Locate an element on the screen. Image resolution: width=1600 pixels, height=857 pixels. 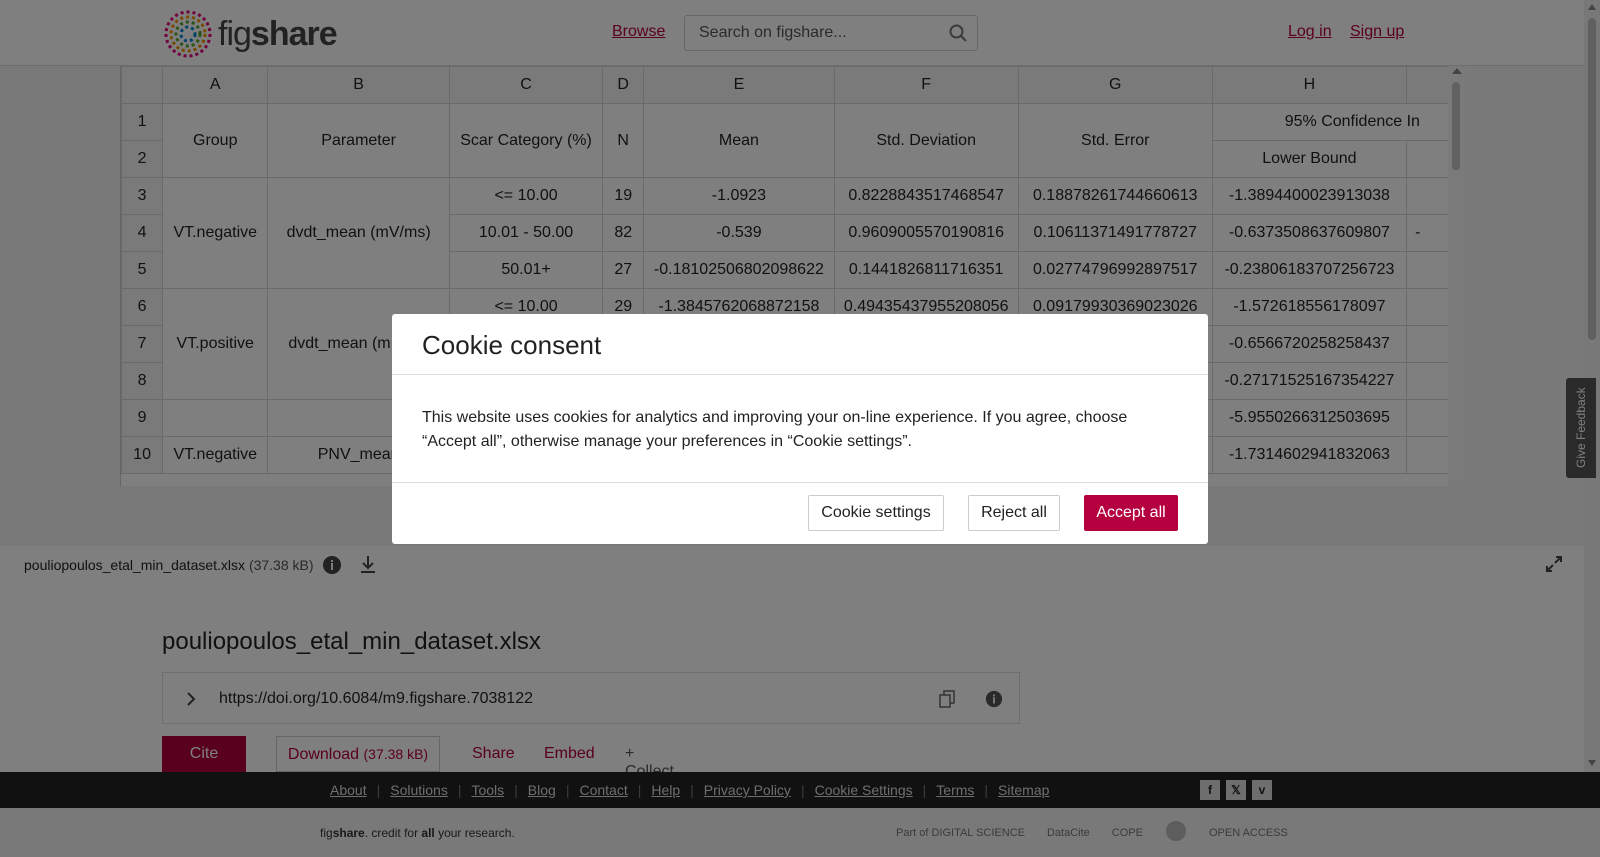
reject-all-button: Reject all is located at coordinates (1014, 513).